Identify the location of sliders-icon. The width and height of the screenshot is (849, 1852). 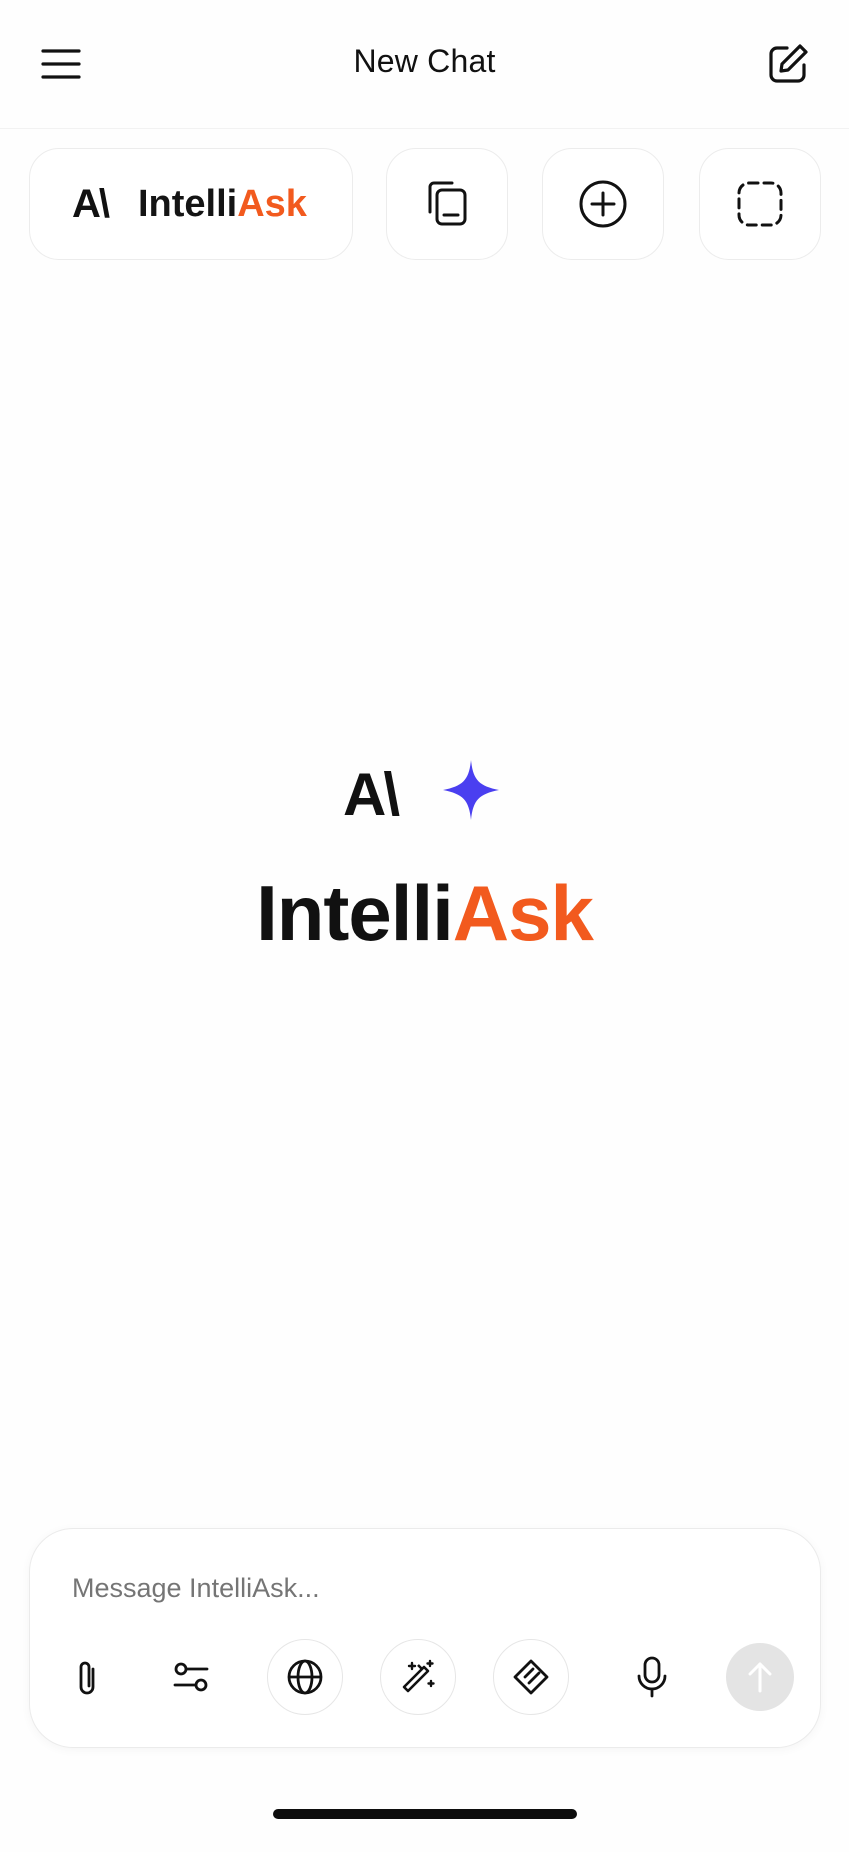
(191, 1677).